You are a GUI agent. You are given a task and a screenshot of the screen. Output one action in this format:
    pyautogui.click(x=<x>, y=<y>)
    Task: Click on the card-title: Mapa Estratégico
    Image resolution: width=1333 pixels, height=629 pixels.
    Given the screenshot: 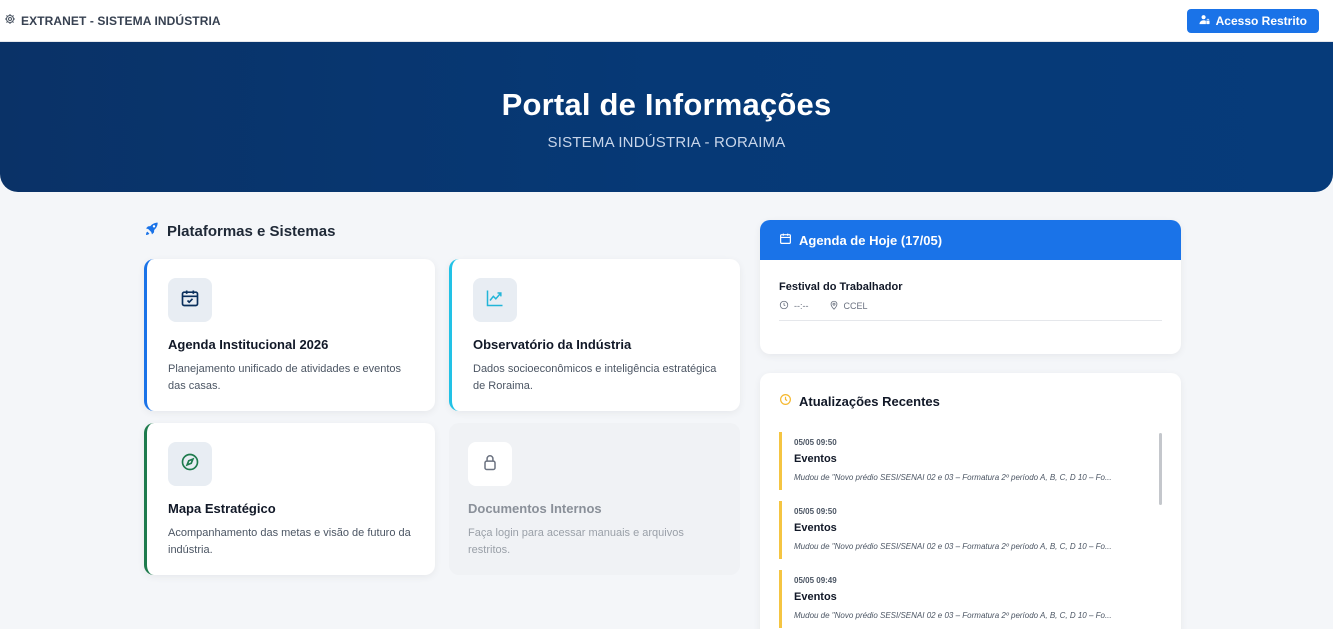 What is the action you would take?
    pyautogui.click(x=222, y=508)
    